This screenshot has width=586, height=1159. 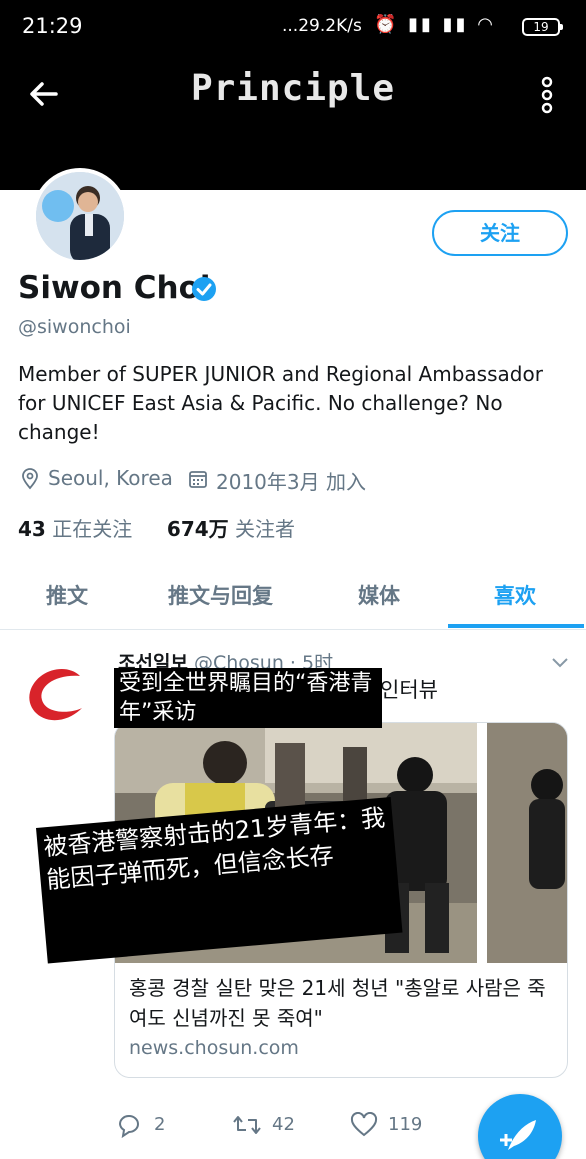 I want to click on heart-icon, so click(x=364, y=1124).